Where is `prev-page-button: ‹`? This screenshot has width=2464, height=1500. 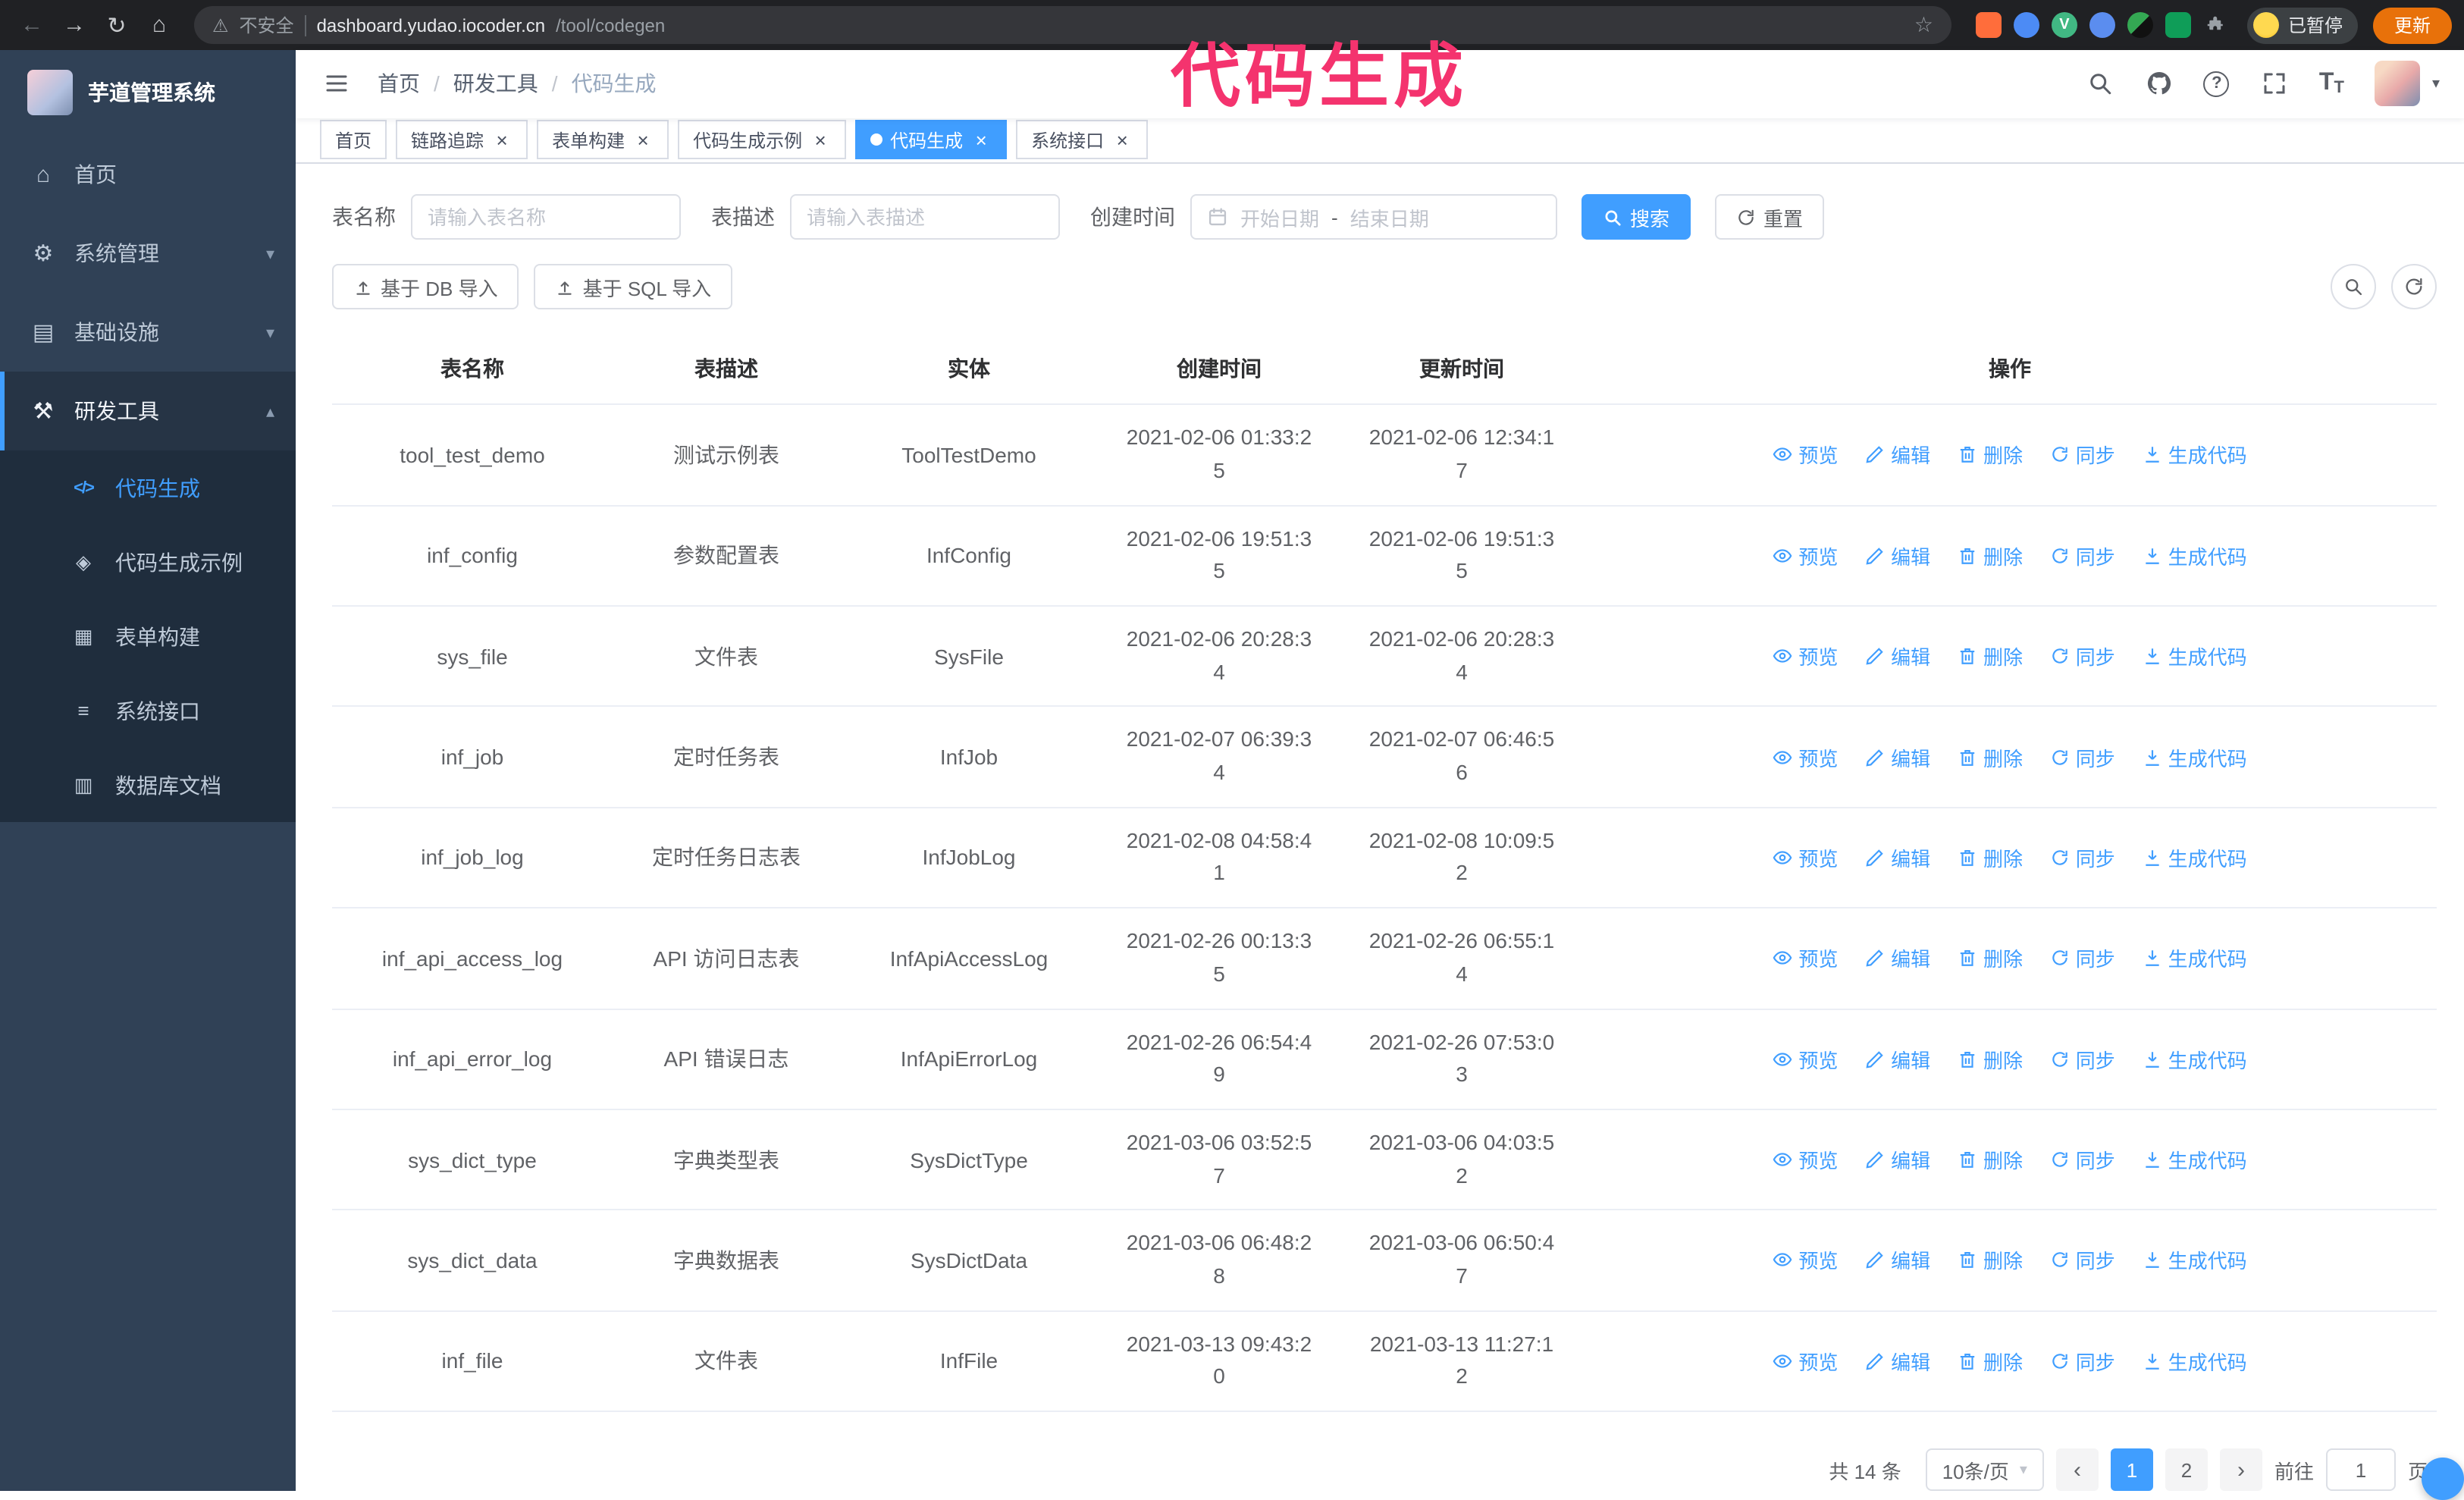 prev-page-button: ‹ is located at coordinates (2077, 1469).